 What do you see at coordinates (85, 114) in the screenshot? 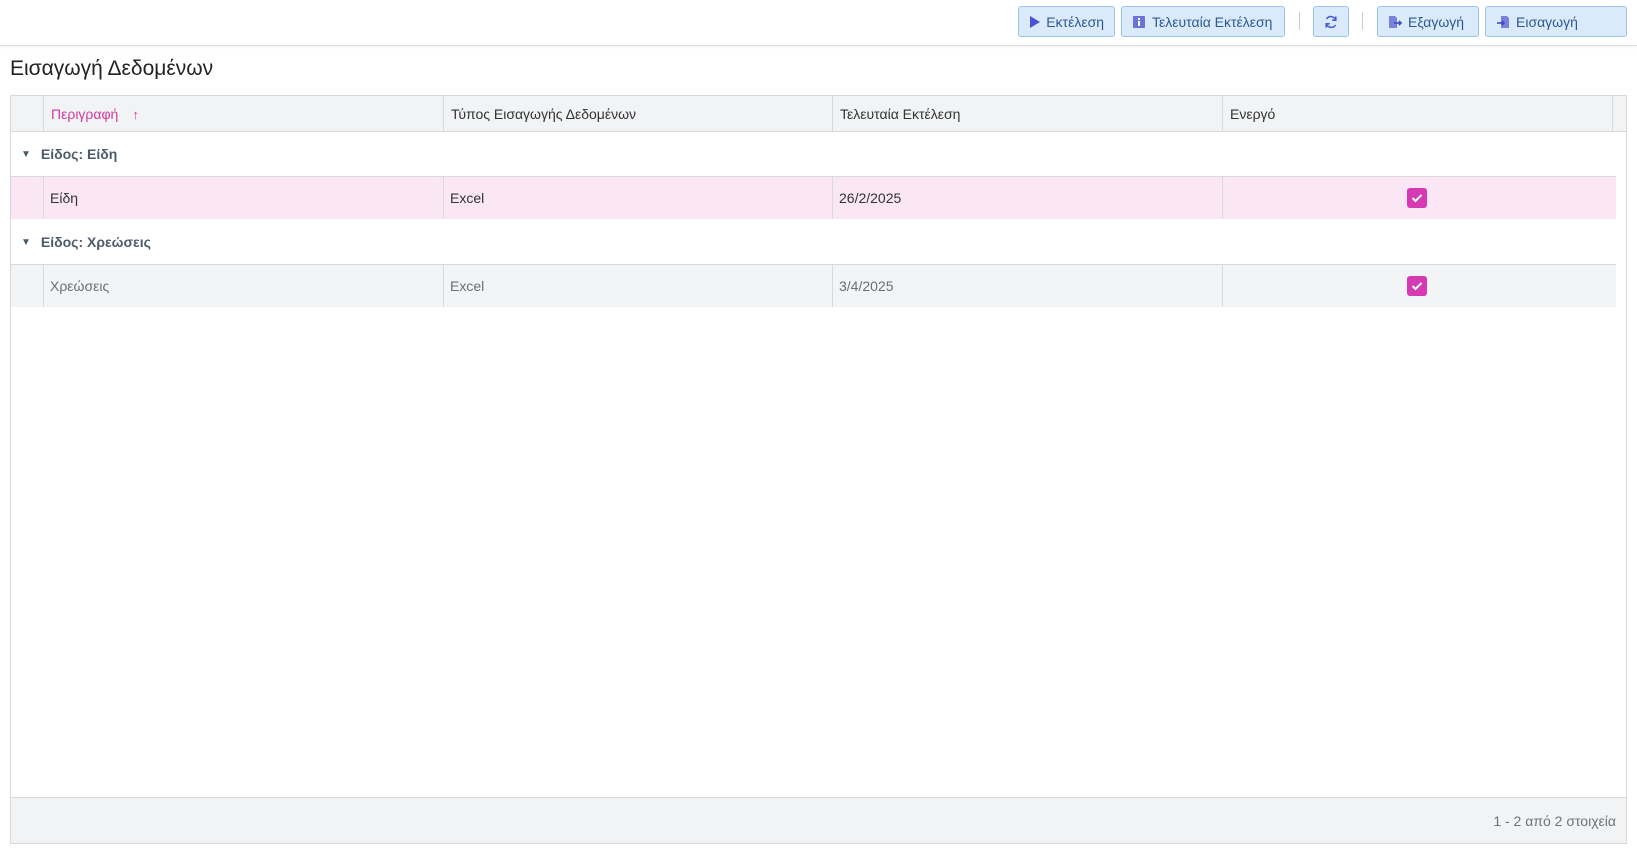
I see `column-header-description-label: Περιγραφή` at bounding box center [85, 114].